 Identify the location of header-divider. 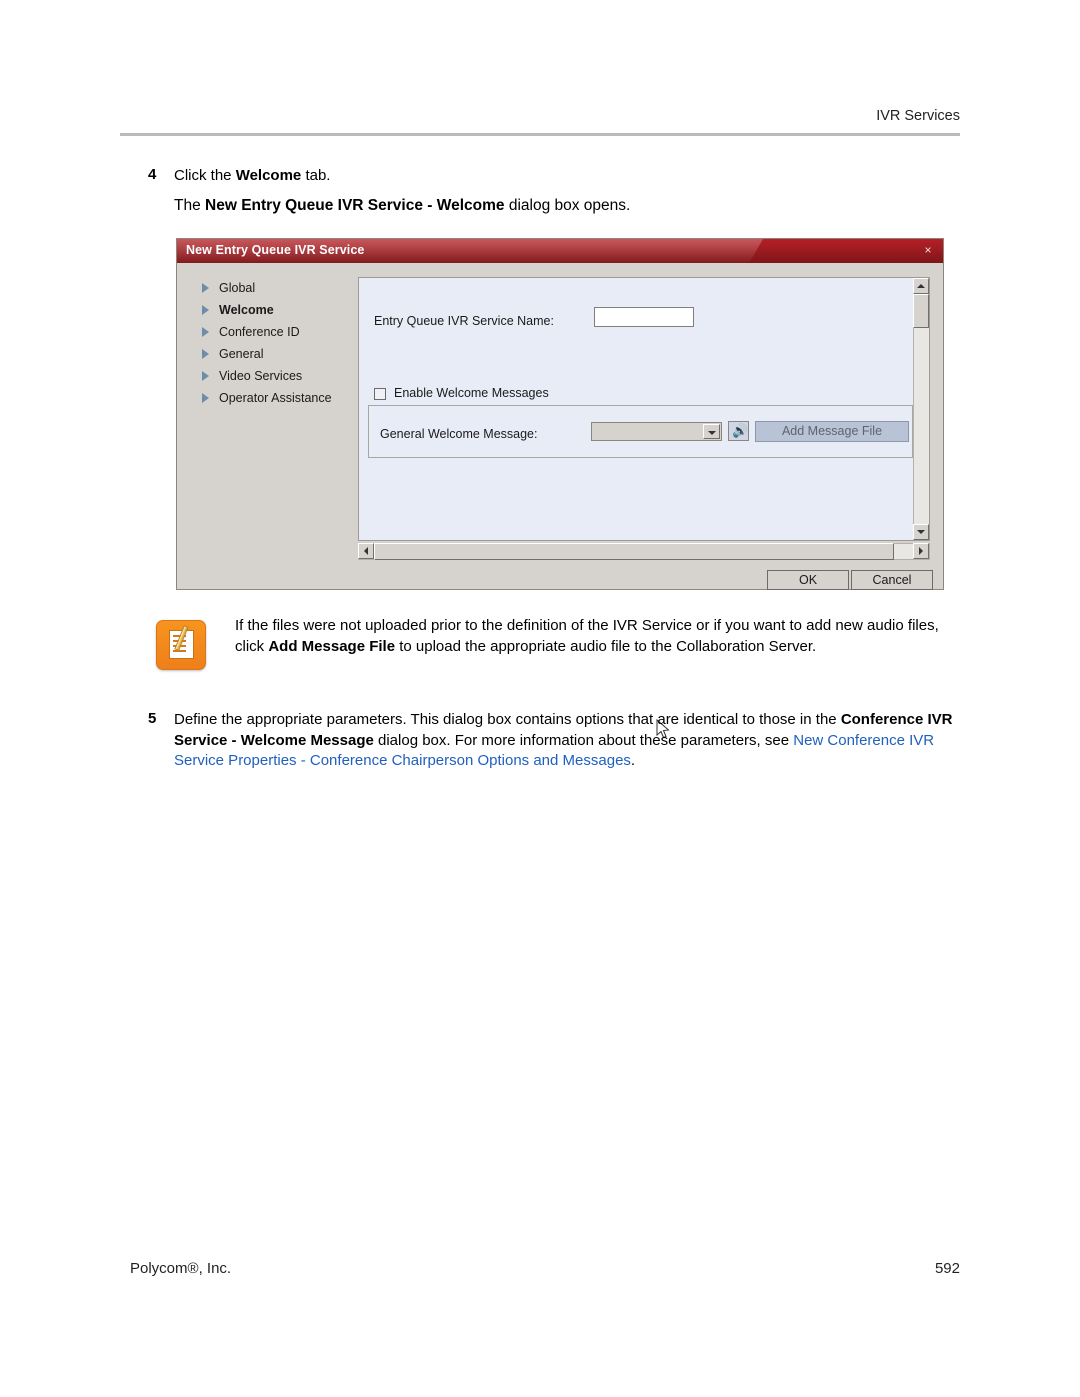
(540, 134).